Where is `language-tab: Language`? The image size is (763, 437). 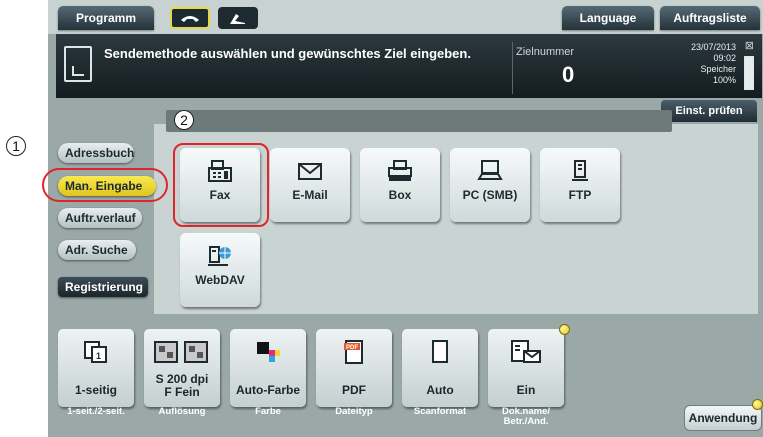 language-tab: Language is located at coordinates (608, 18).